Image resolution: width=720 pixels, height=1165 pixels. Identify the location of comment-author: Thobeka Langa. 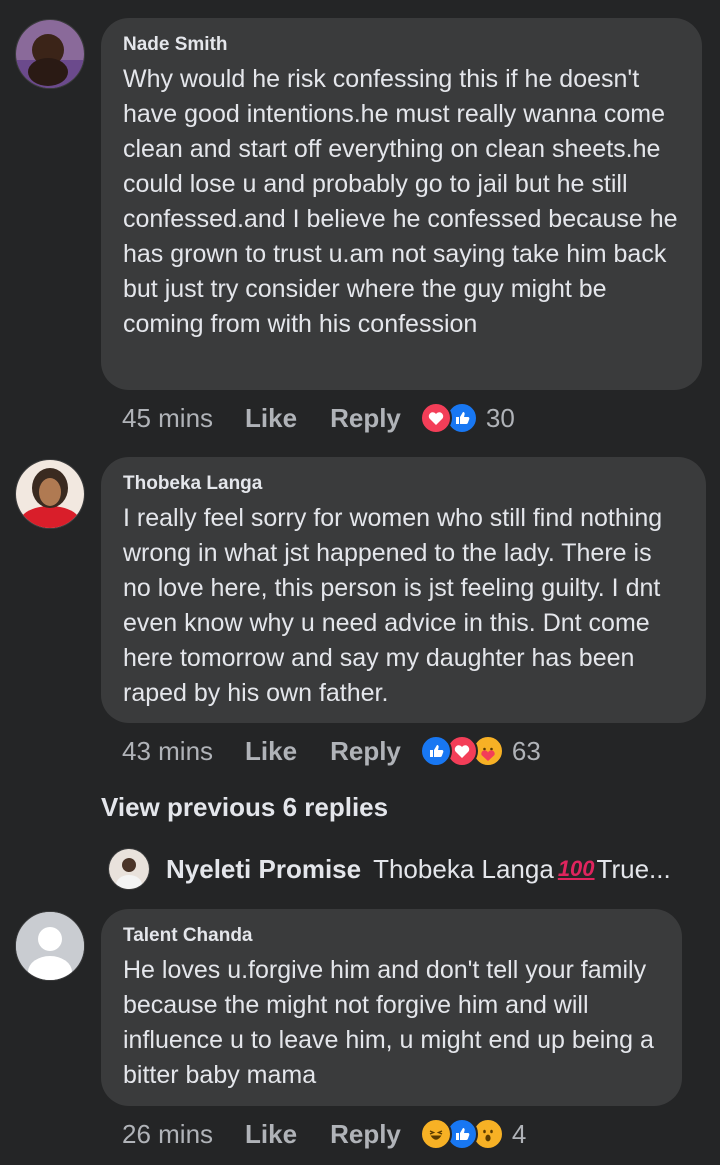
(403, 484).